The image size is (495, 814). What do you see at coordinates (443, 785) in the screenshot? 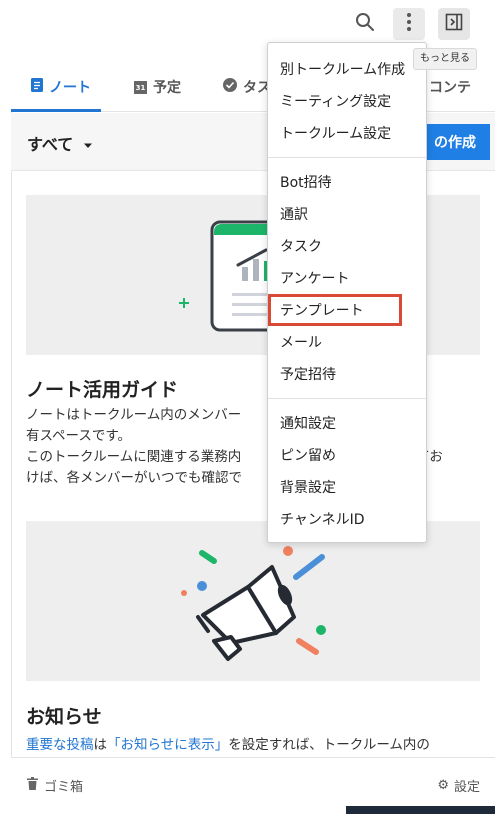
I see `gear-icon: ⚙` at bounding box center [443, 785].